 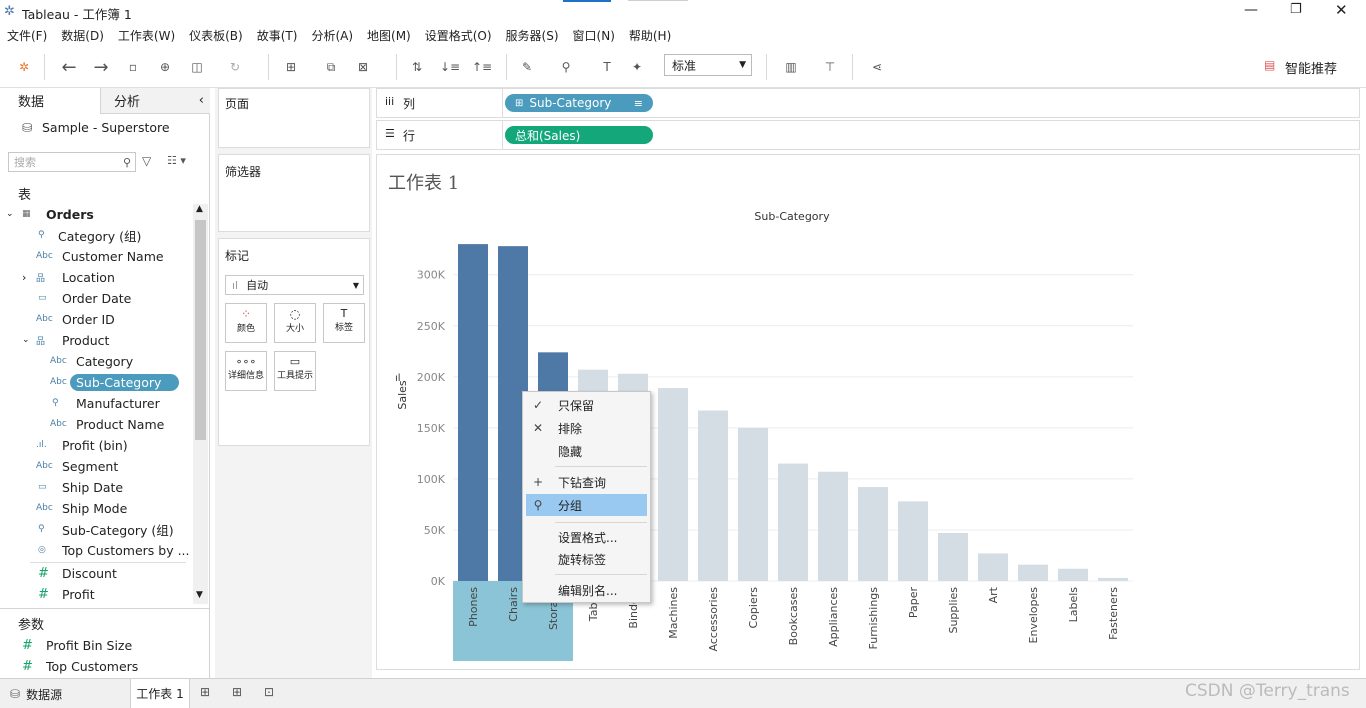 I want to click on field-profit-bin: .ıl. Profit (bin), so click(x=82, y=445).